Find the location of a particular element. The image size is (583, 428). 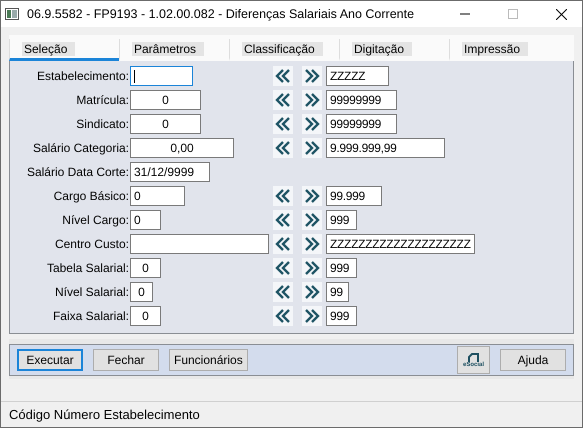

action-button: Executar is located at coordinates (50, 360).